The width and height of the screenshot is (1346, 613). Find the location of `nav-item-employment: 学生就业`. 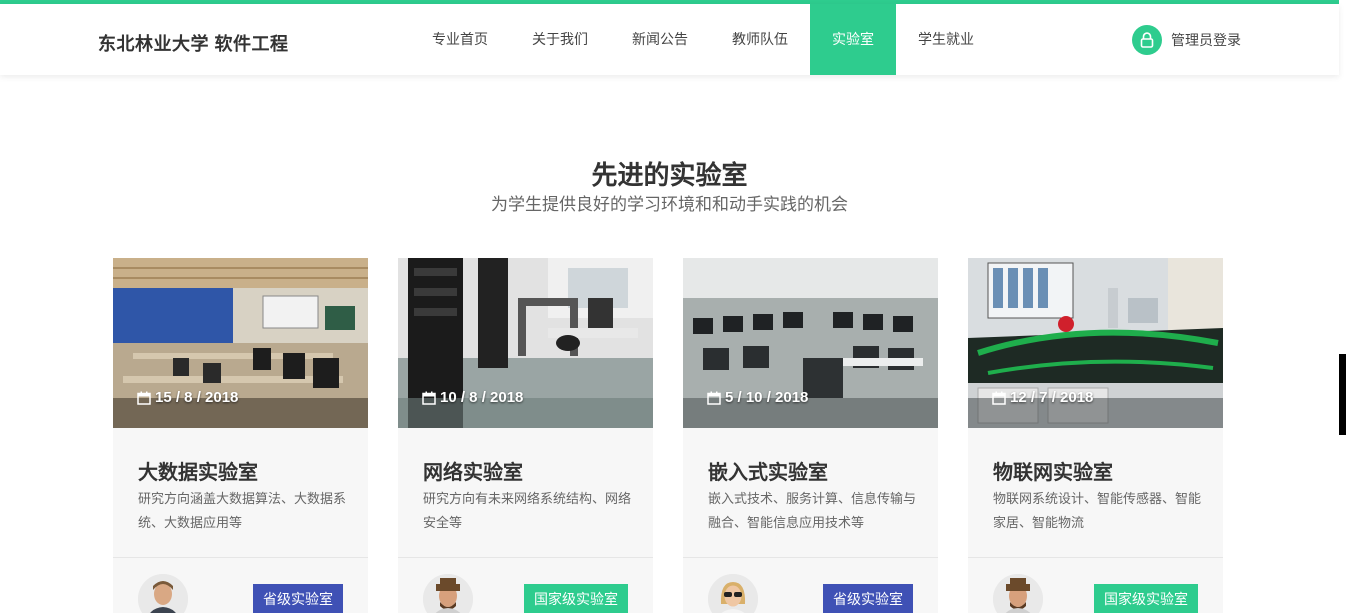

nav-item-employment: 学生就业 is located at coordinates (946, 39).